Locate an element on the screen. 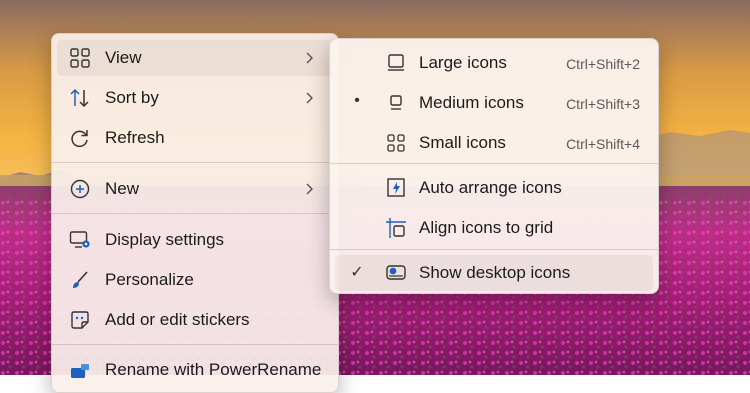 This screenshot has height=393, width=750. submenu-item-medium-icons: • Medium icons Ctrl+Shift+3 is located at coordinates (494, 103).